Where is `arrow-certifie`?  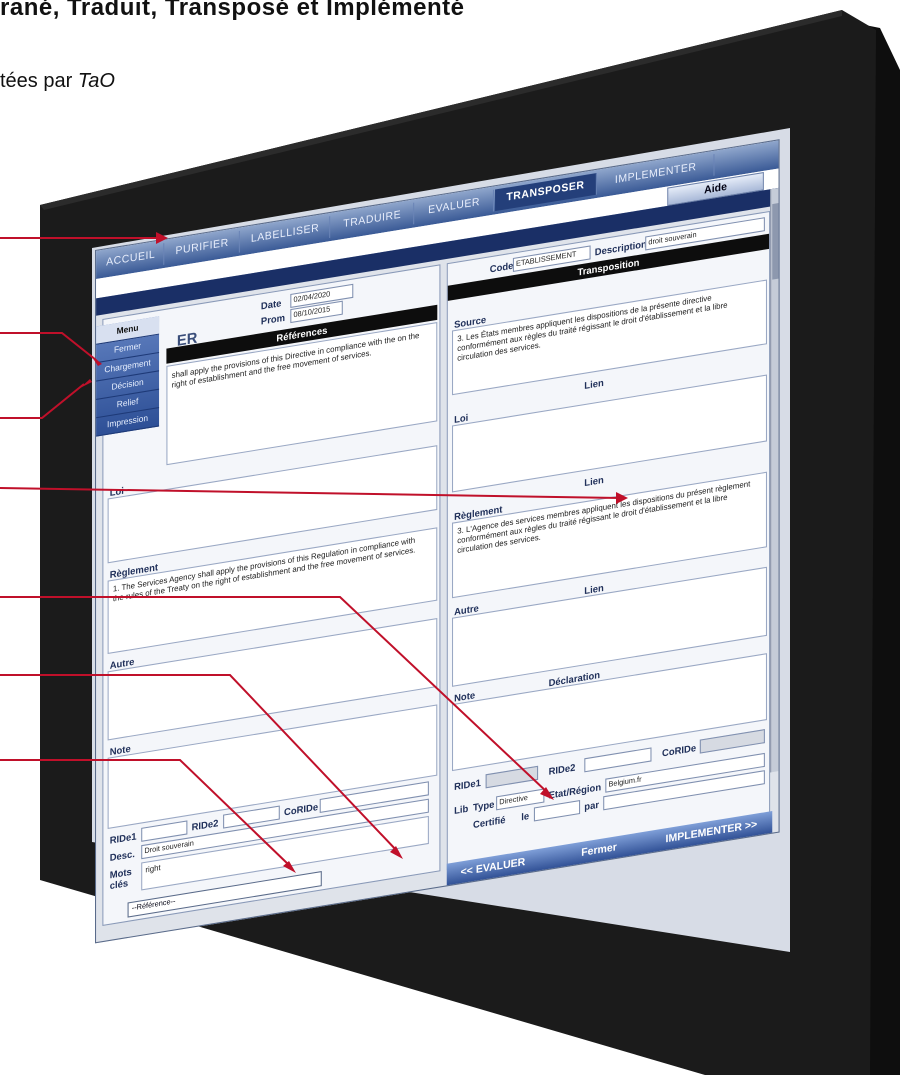 arrow-certifie is located at coordinates (199, 763).